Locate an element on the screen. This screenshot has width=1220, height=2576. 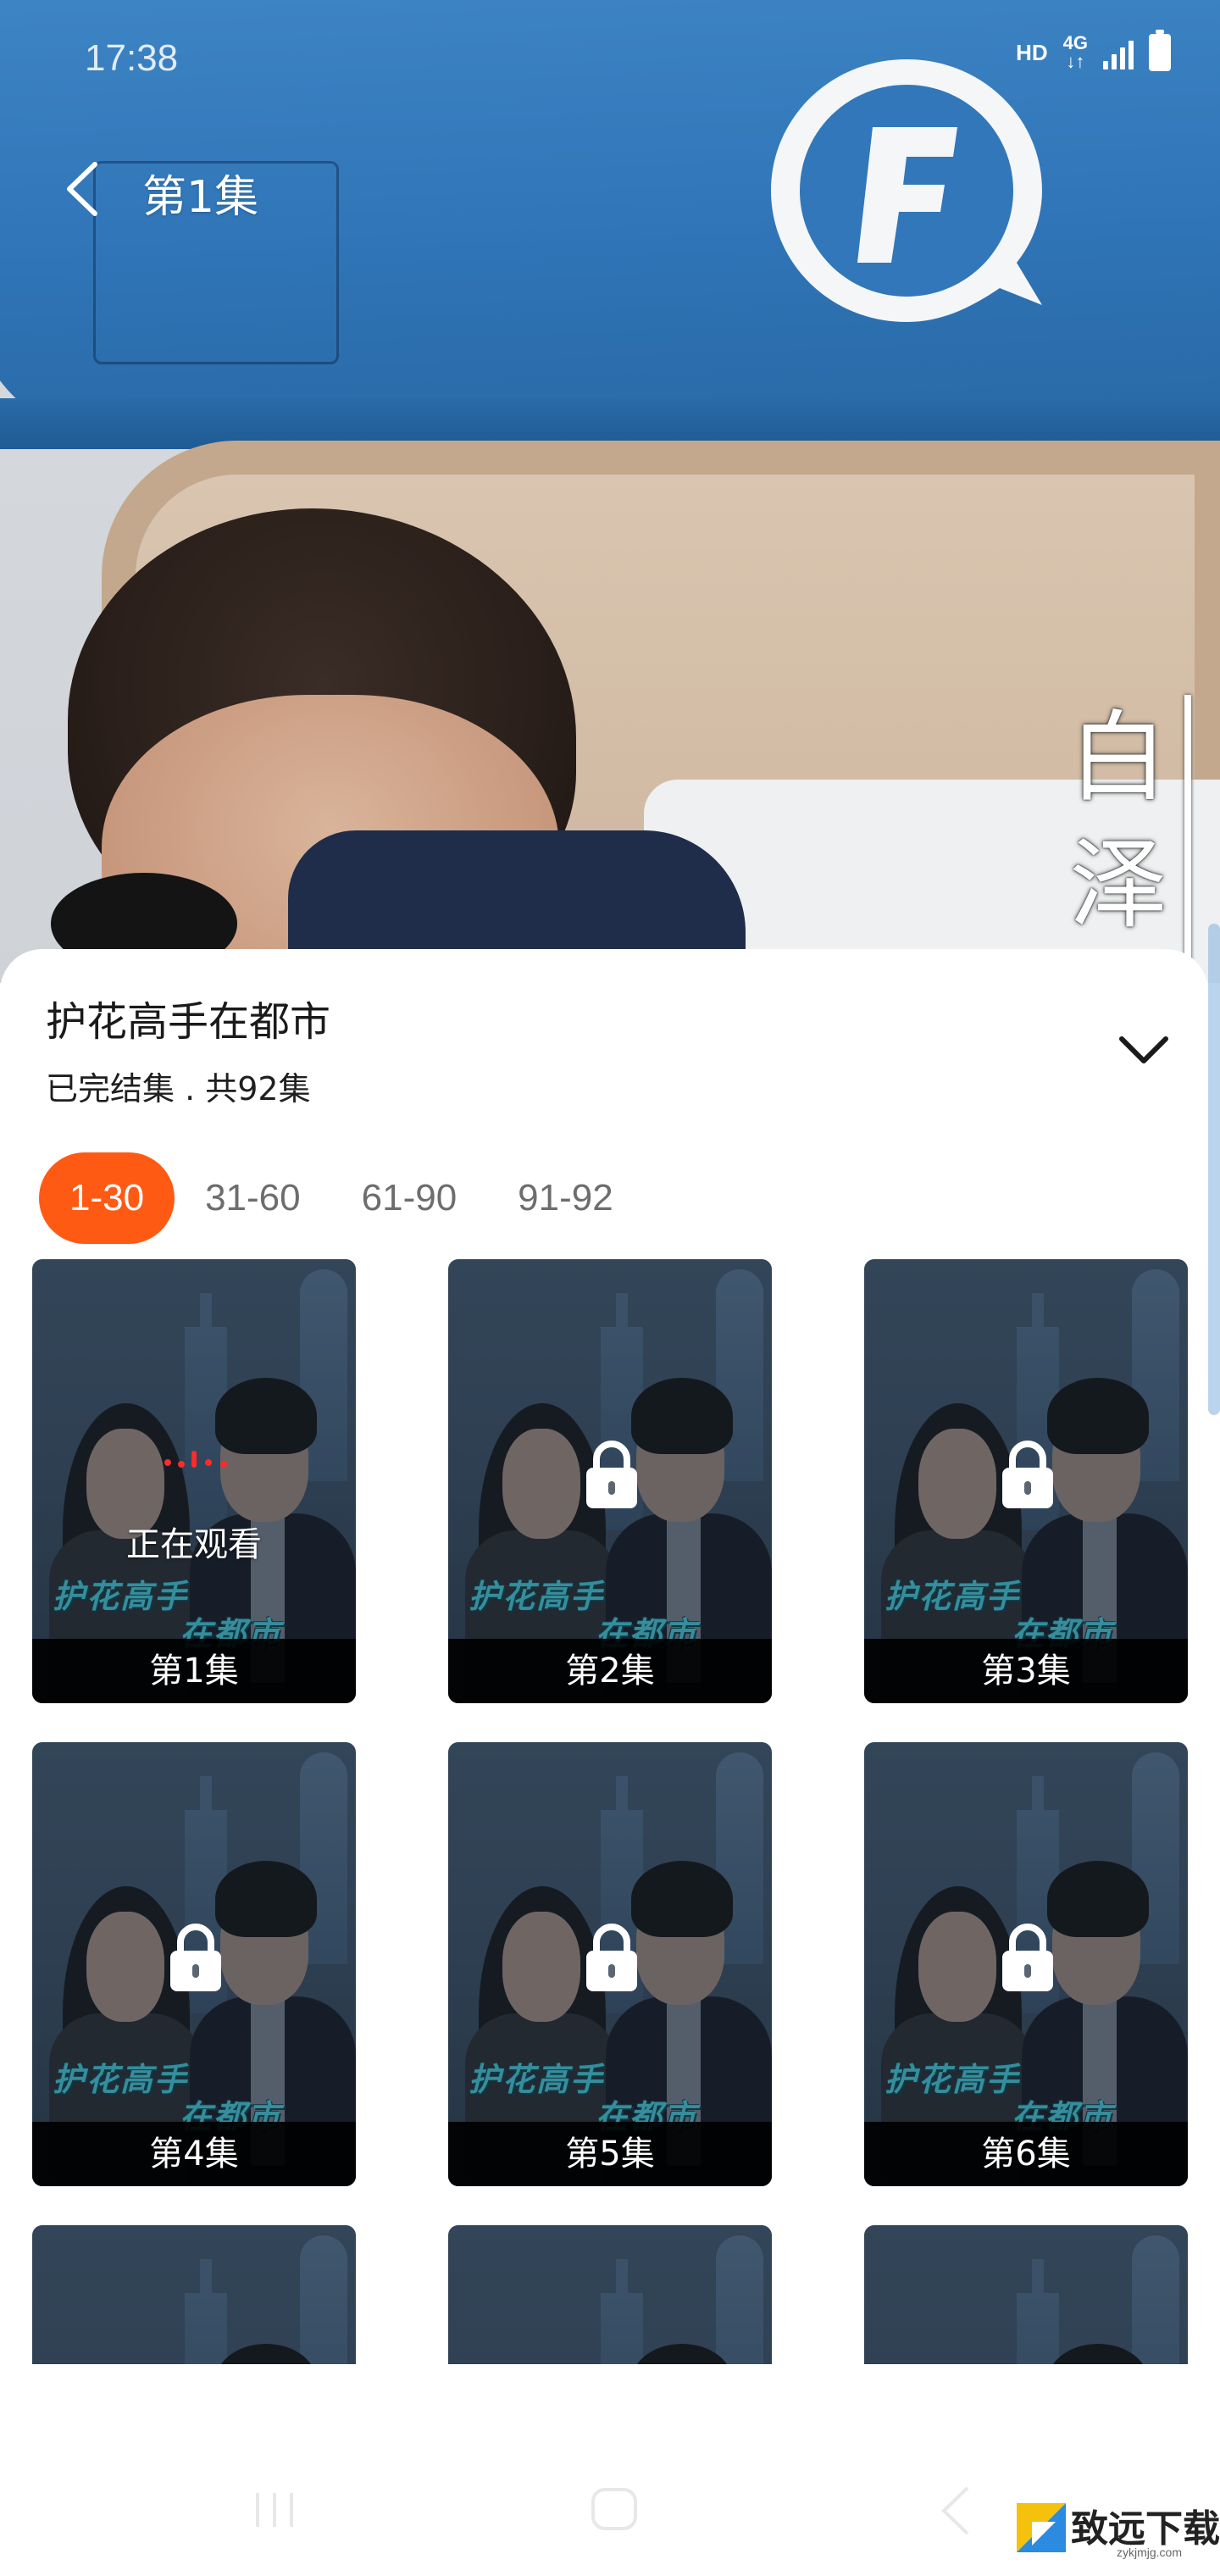
episode-card: 护花高手 在都市 正在观看 第1集 is located at coordinates (194, 1481).